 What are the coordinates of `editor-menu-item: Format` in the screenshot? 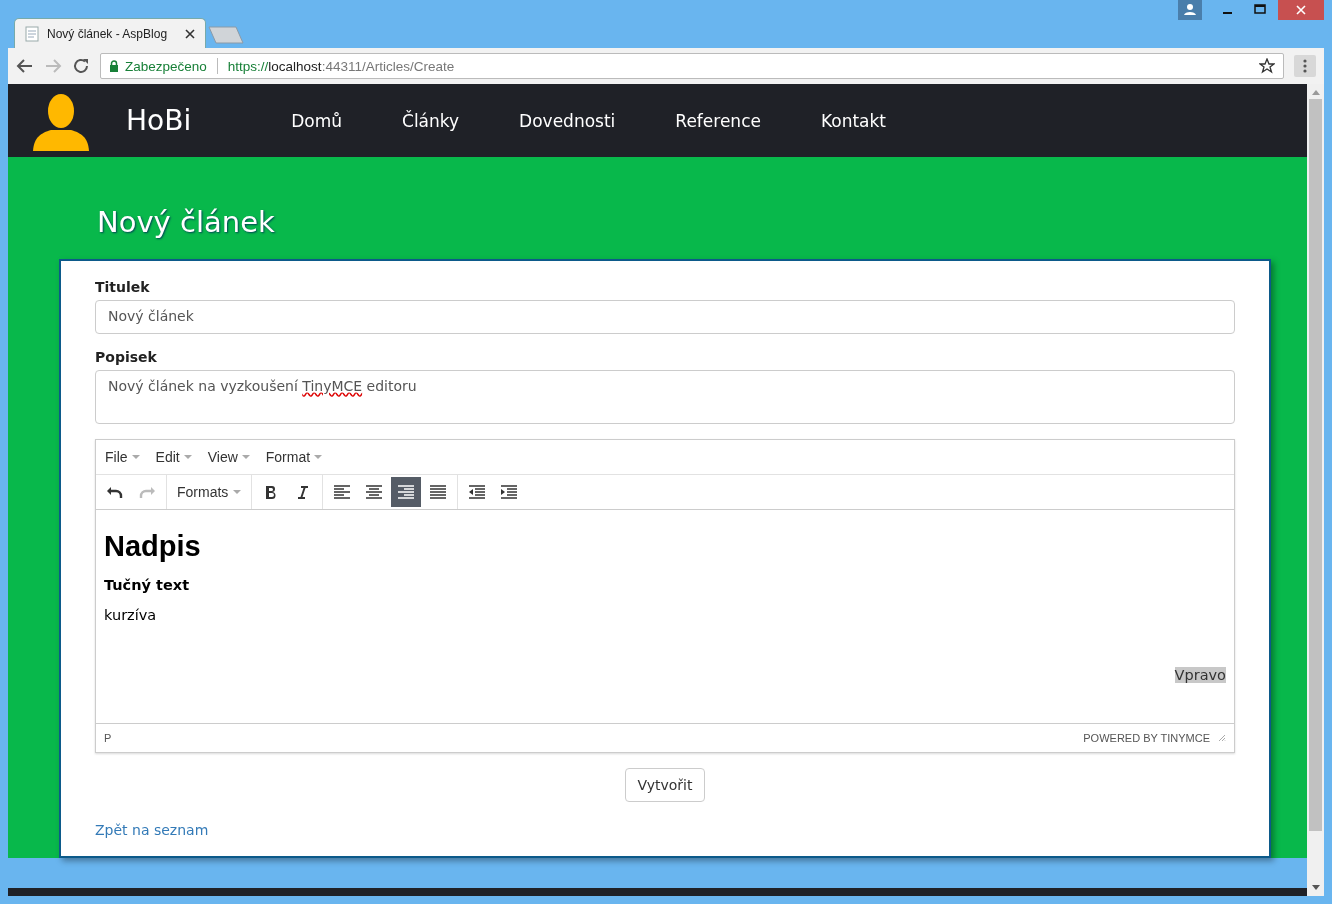 It's located at (294, 457).